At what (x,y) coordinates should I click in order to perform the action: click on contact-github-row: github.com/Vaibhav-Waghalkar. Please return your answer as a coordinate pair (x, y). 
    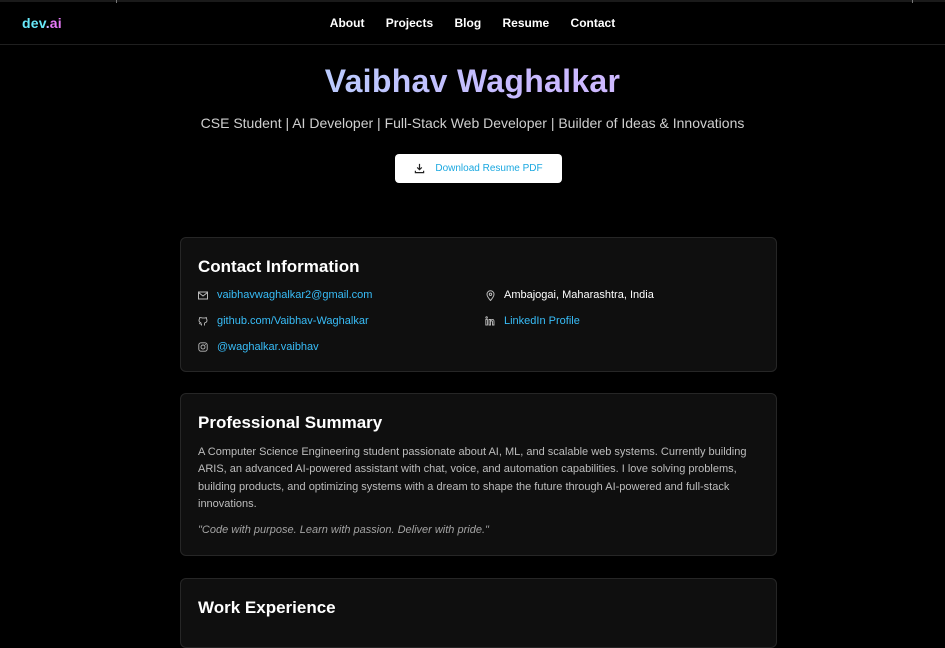
    Looking at the image, I should click on (283, 321).